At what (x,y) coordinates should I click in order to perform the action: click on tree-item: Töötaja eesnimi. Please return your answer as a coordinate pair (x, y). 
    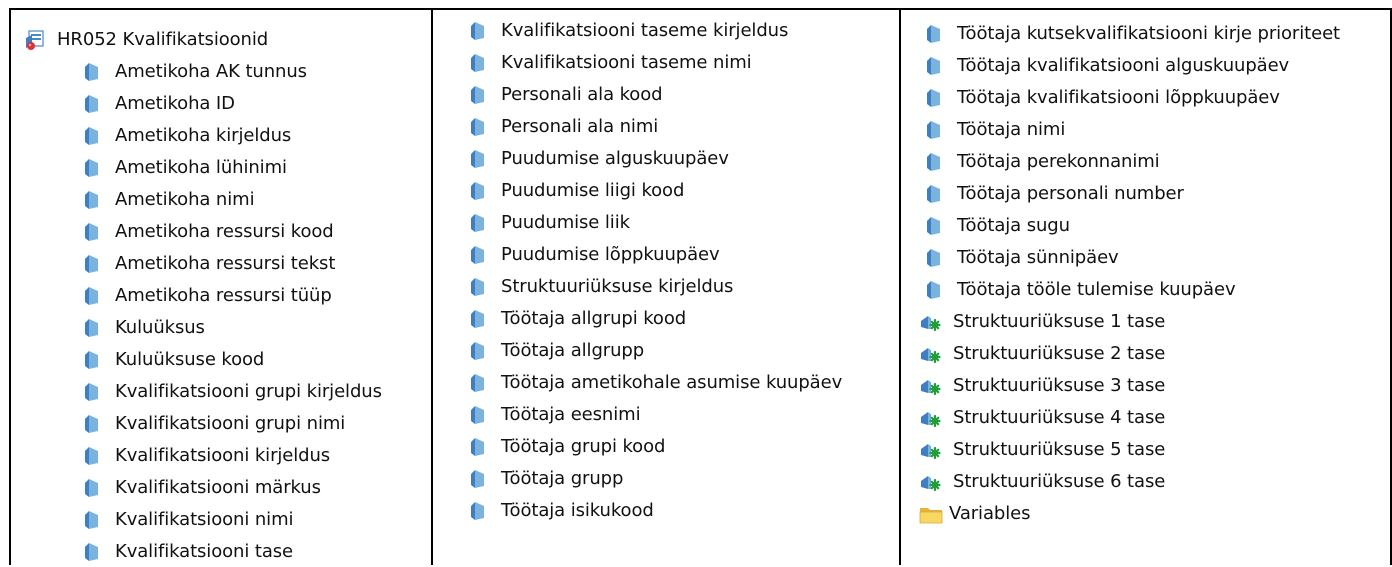
    Looking at the image, I should click on (555, 415).